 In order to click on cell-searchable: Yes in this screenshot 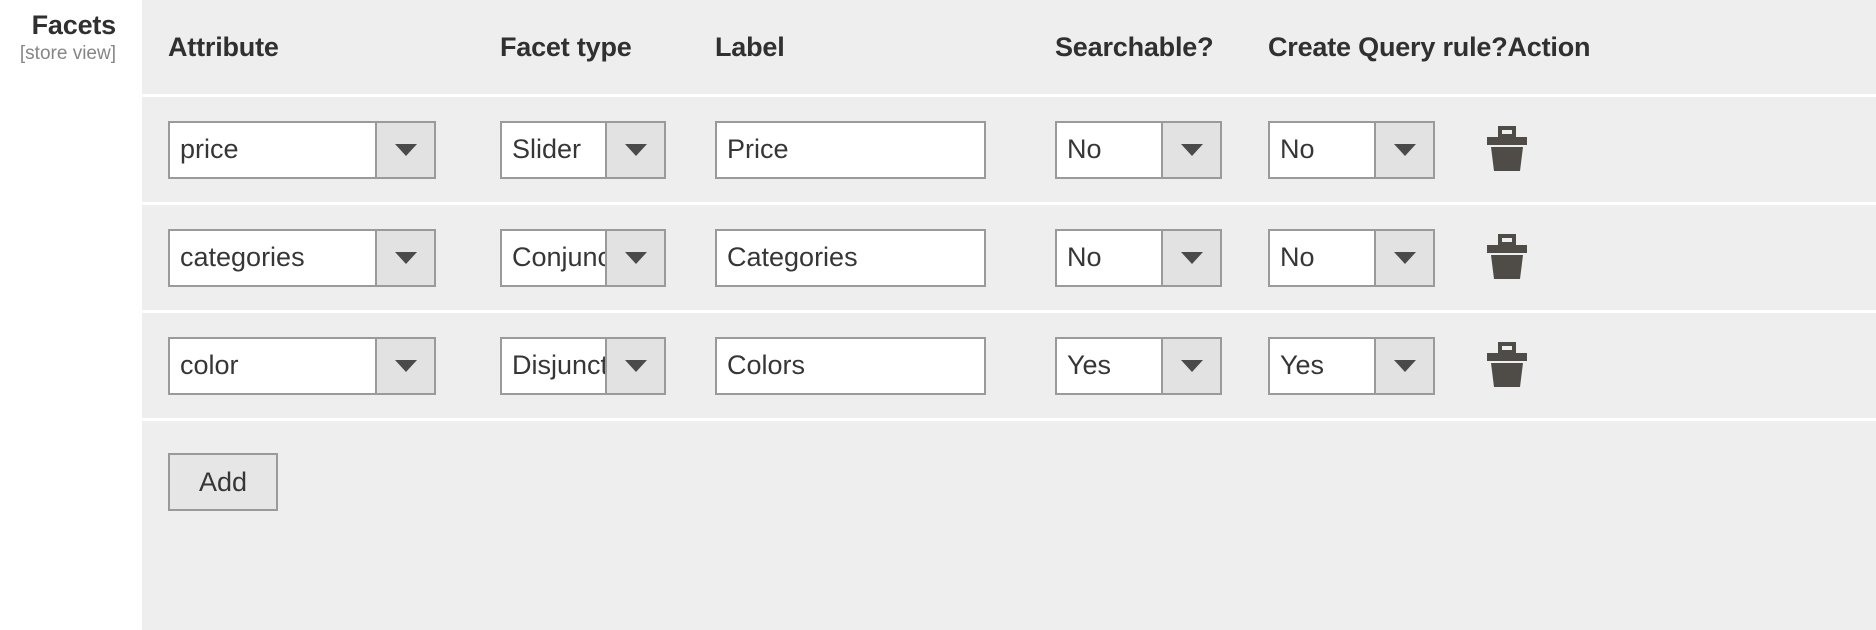, I will do `click(1161, 365)`.